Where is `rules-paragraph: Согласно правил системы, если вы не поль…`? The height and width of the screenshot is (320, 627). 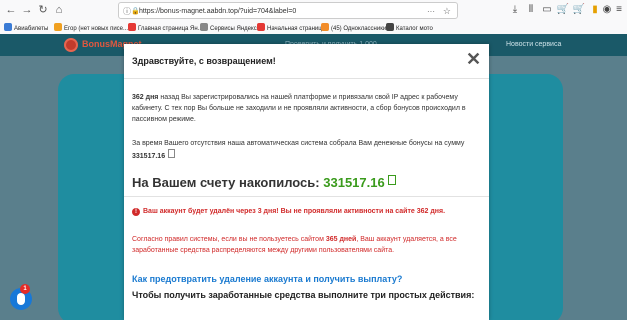 rules-paragraph: Согласно правил системы, если вы не поль… is located at coordinates (294, 245).